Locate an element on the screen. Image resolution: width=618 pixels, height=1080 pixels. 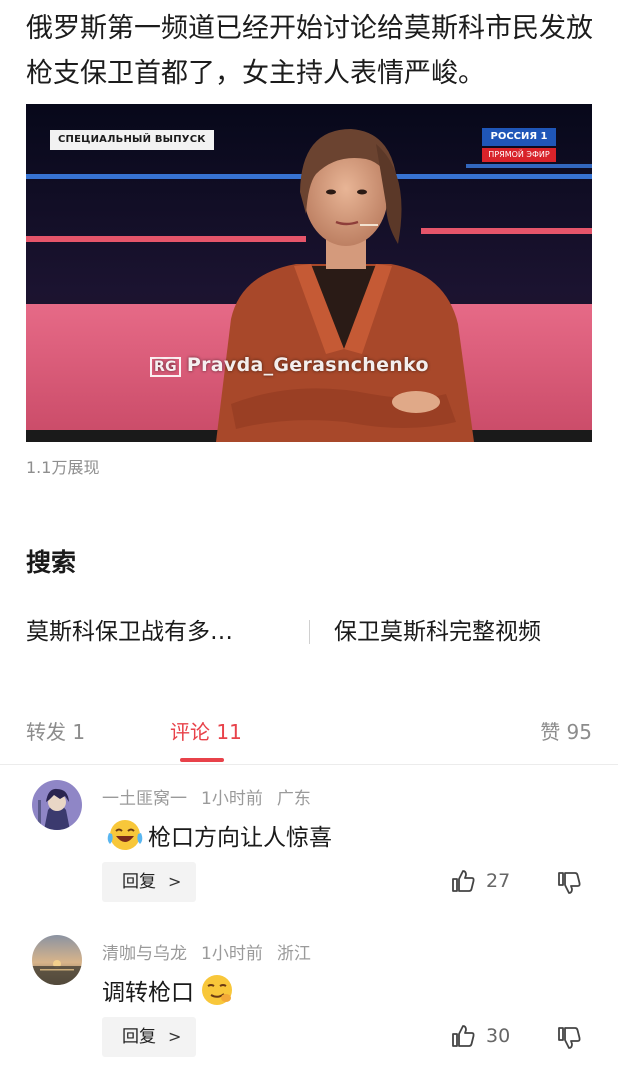
comment-location: 广东 is located at coordinates (293, 799).